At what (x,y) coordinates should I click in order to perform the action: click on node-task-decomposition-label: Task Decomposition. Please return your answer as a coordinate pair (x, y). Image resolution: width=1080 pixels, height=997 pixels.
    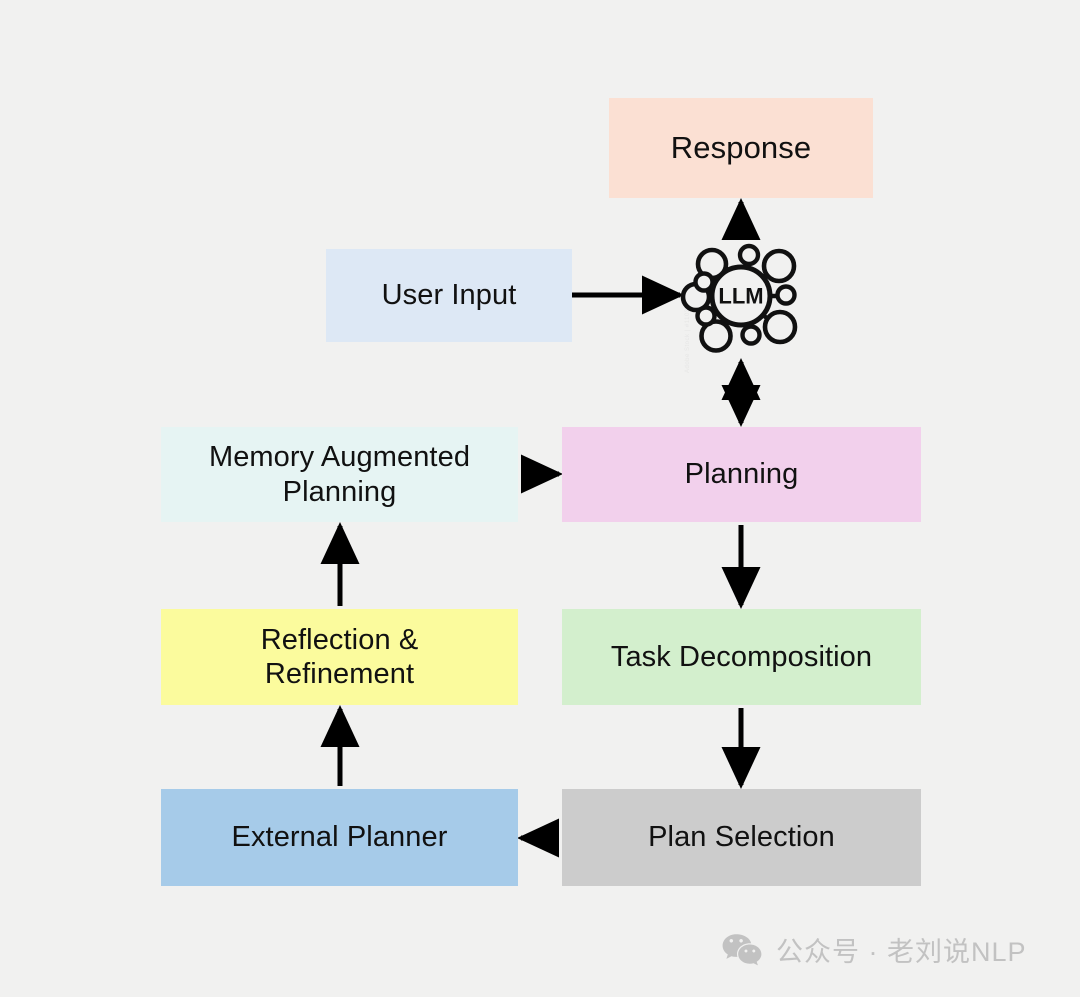
    Looking at the image, I should click on (741, 656).